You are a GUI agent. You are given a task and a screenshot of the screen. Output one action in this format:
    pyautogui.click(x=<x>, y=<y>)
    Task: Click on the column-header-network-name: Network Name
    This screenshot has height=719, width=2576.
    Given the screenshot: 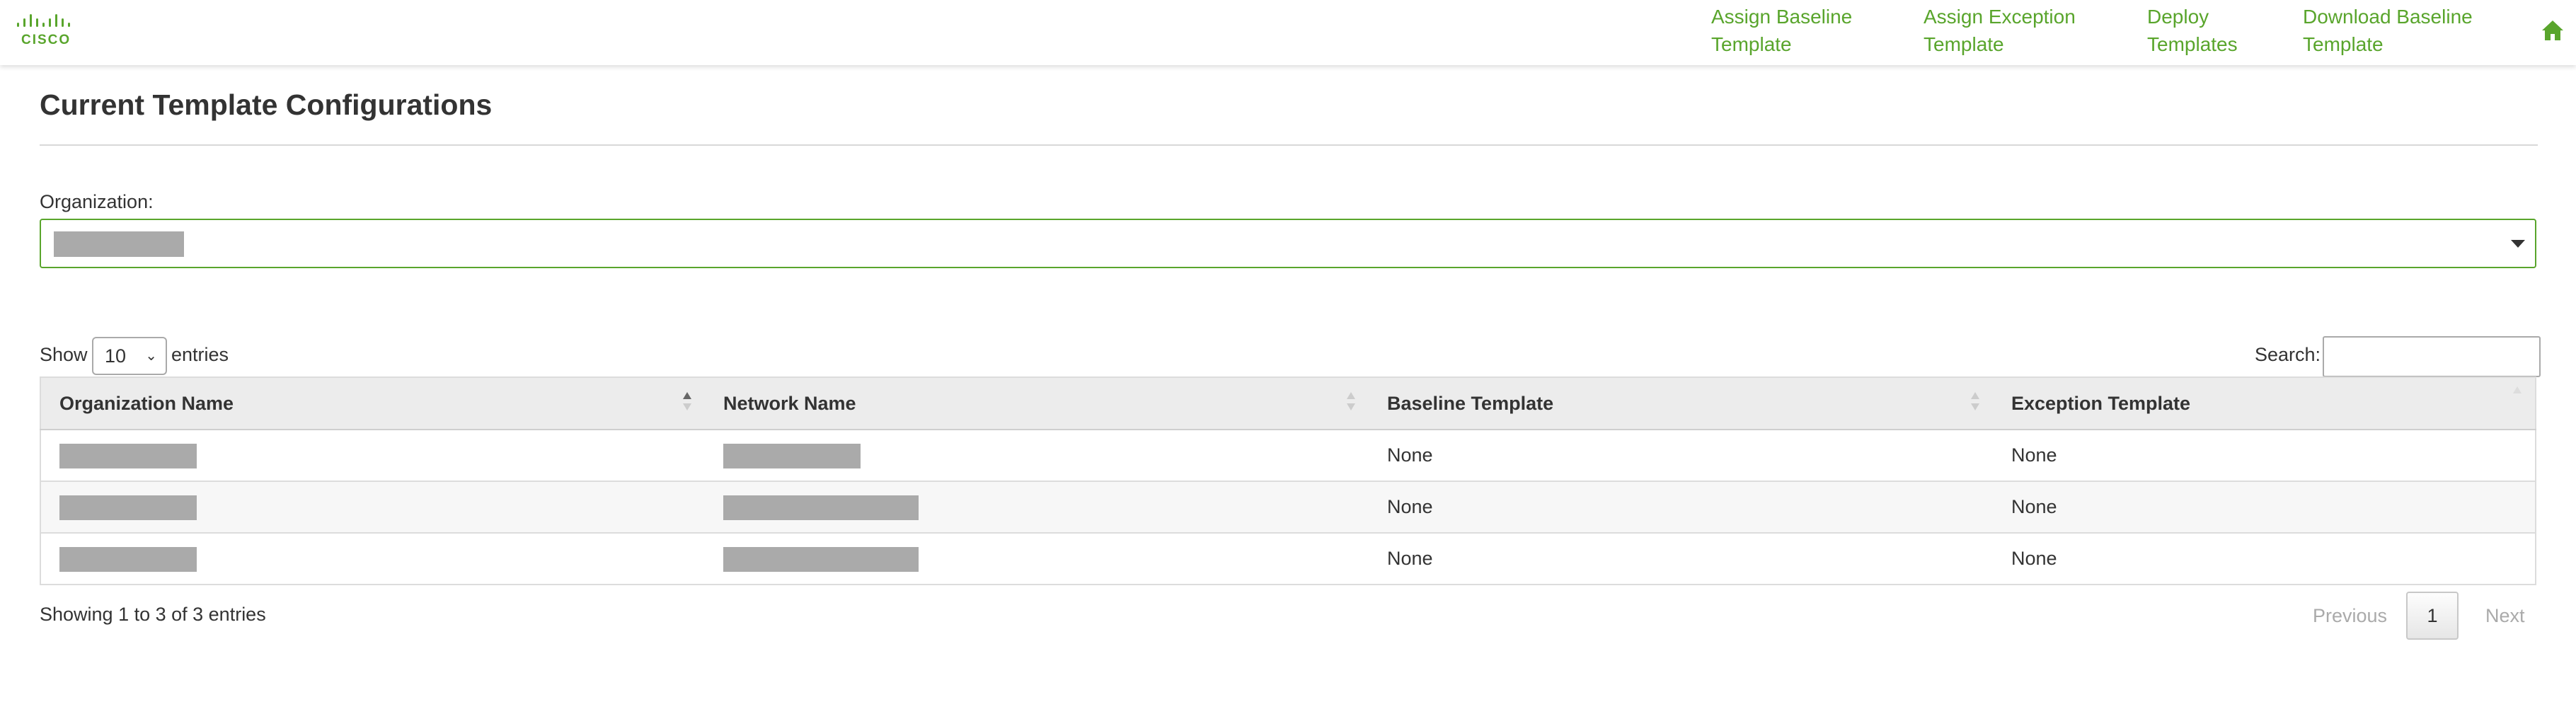 What is the action you would take?
    pyautogui.click(x=1037, y=403)
    